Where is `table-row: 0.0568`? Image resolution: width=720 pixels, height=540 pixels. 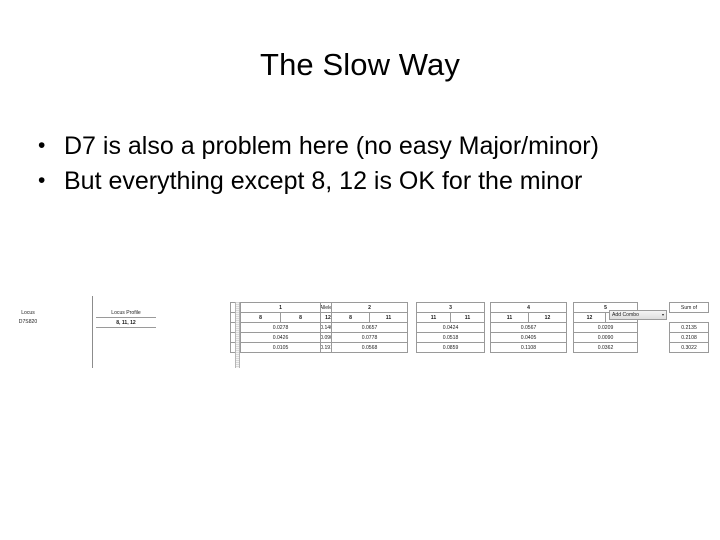 table-row: 0.0568 is located at coordinates (369, 347).